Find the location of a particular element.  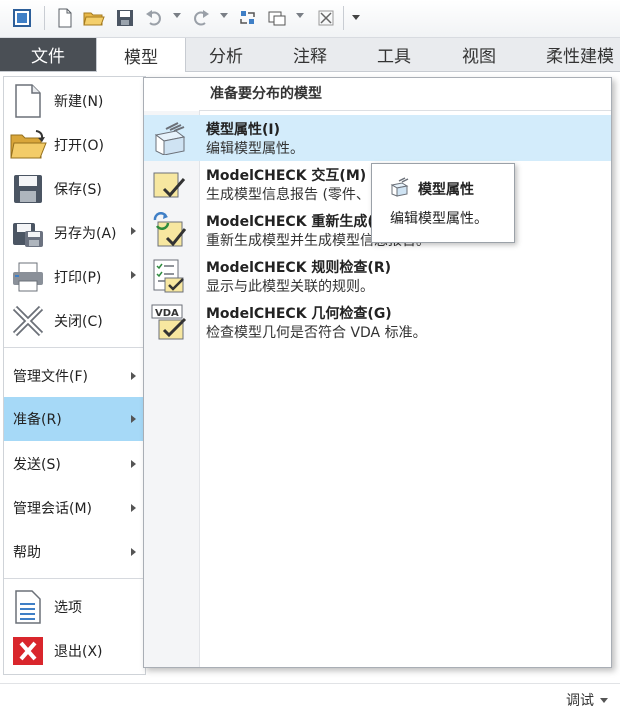

ribbon-tabs: 文件 模型 分析 注释 工具 视图 柔性建模 is located at coordinates (310, 55).